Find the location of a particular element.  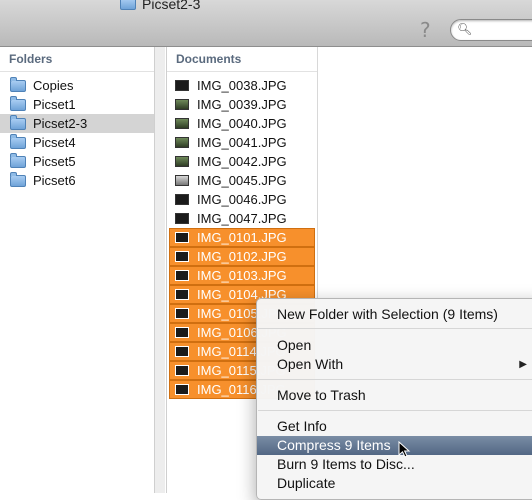

folder-item-picset2-3: Picset2-3 is located at coordinates (77, 123).